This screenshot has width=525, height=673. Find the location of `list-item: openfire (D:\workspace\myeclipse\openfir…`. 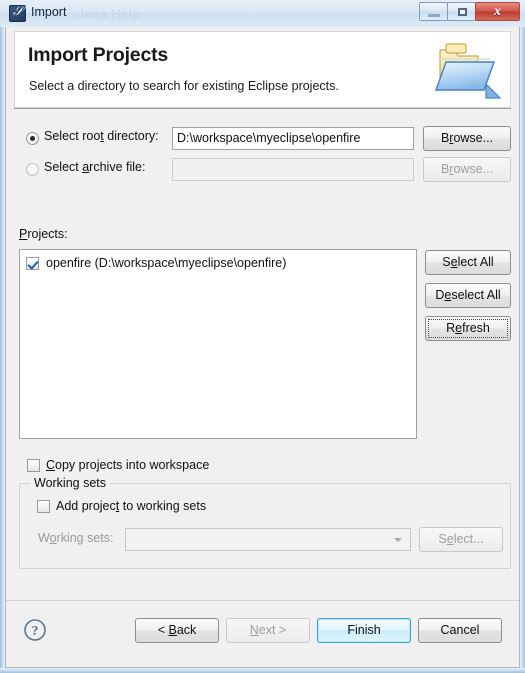

list-item: openfire (D:\workspace\myeclipse\openfir… is located at coordinates (156, 263).